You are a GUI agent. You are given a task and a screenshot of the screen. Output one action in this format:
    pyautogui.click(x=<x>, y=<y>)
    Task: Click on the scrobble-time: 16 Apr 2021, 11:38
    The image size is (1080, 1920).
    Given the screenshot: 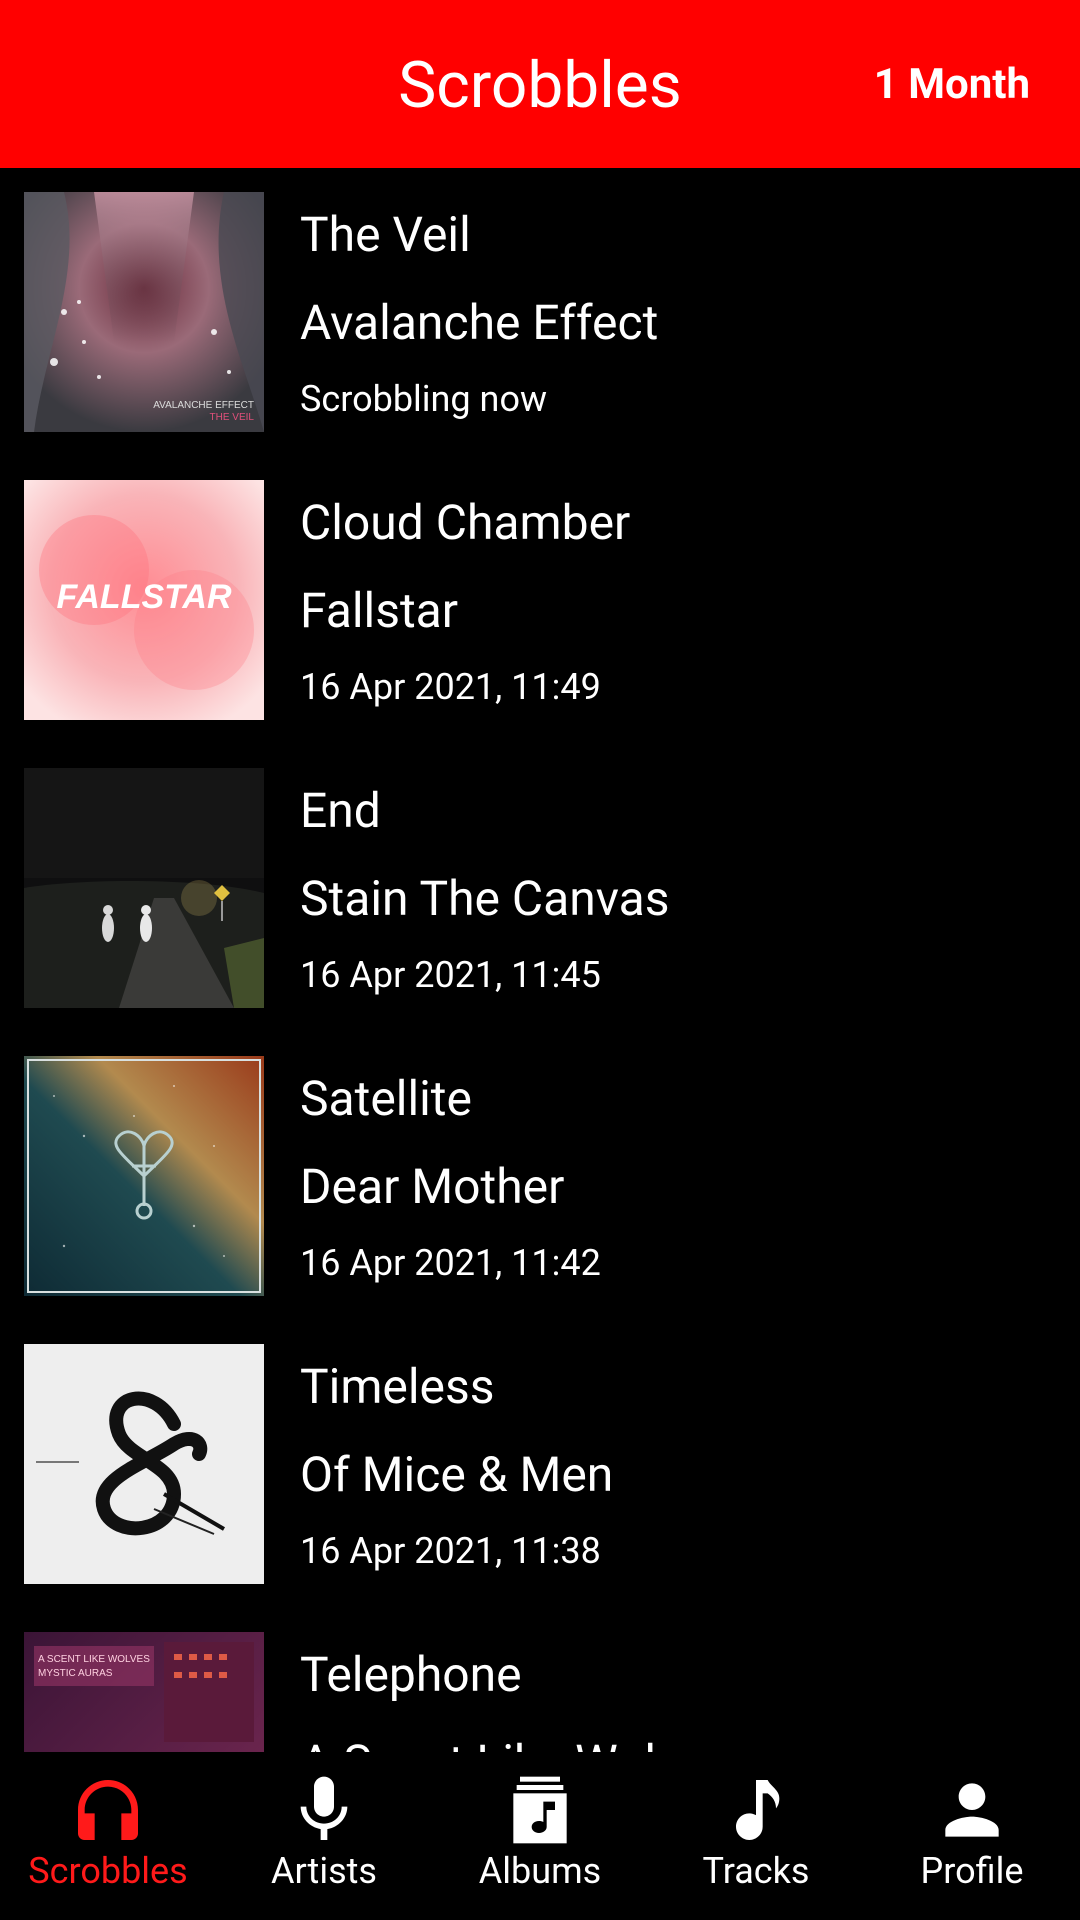 What is the action you would take?
    pyautogui.click(x=450, y=1551)
    